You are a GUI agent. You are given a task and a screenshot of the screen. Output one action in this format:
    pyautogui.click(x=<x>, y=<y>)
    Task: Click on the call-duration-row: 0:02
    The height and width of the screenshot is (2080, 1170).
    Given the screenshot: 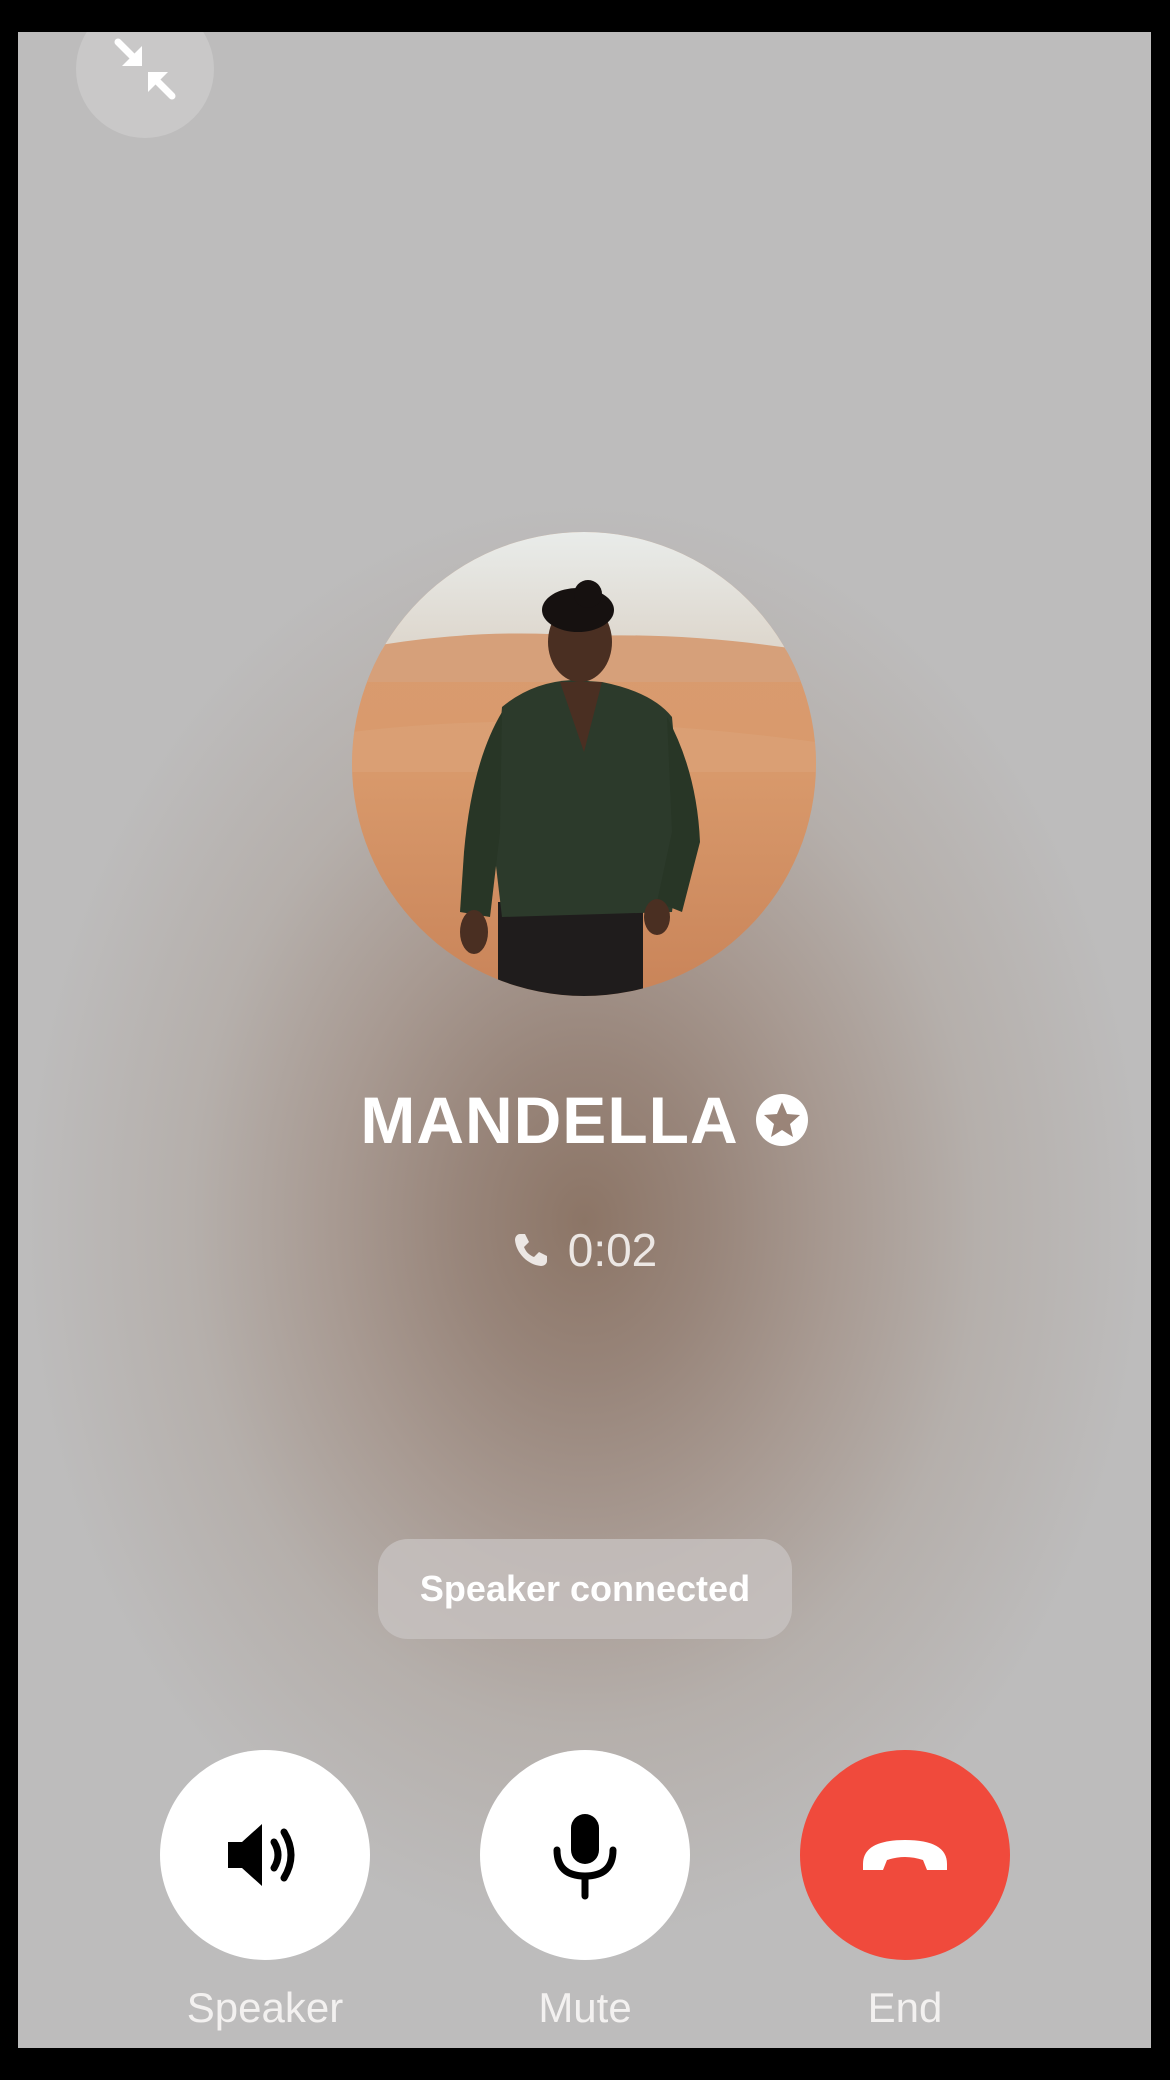 What is the action you would take?
    pyautogui.click(x=584, y=1250)
    